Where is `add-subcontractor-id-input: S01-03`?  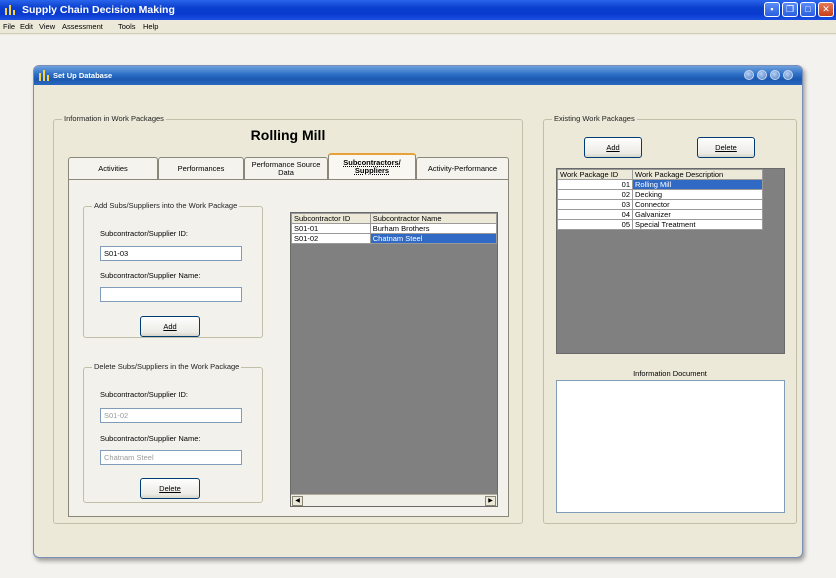 add-subcontractor-id-input: S01-03 is located at coordinates (171, 253).